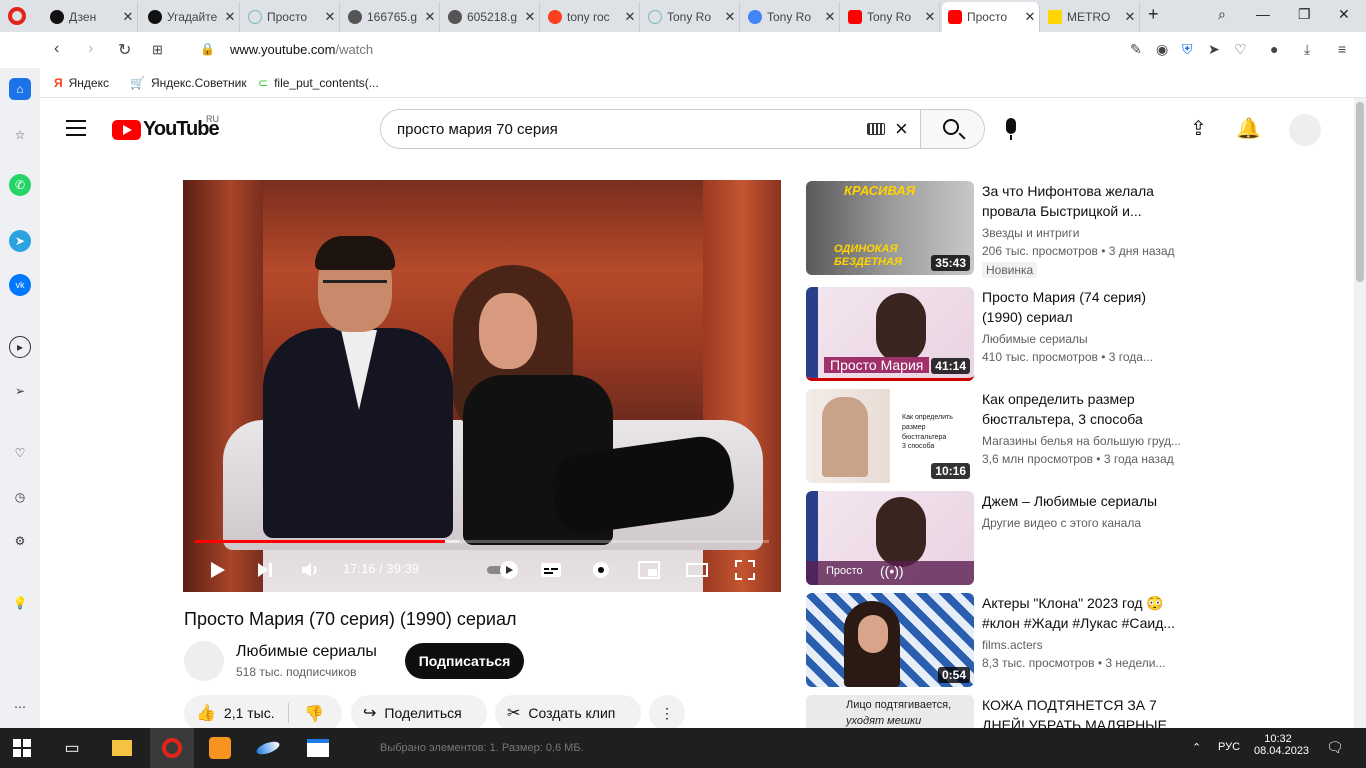 The width and height of the screenshot is (1366, 768). What do you see at coordinates (1198, 128) in the screenshot?
I see `upload-icon: ⇪` at bounding box center [1198, 128].